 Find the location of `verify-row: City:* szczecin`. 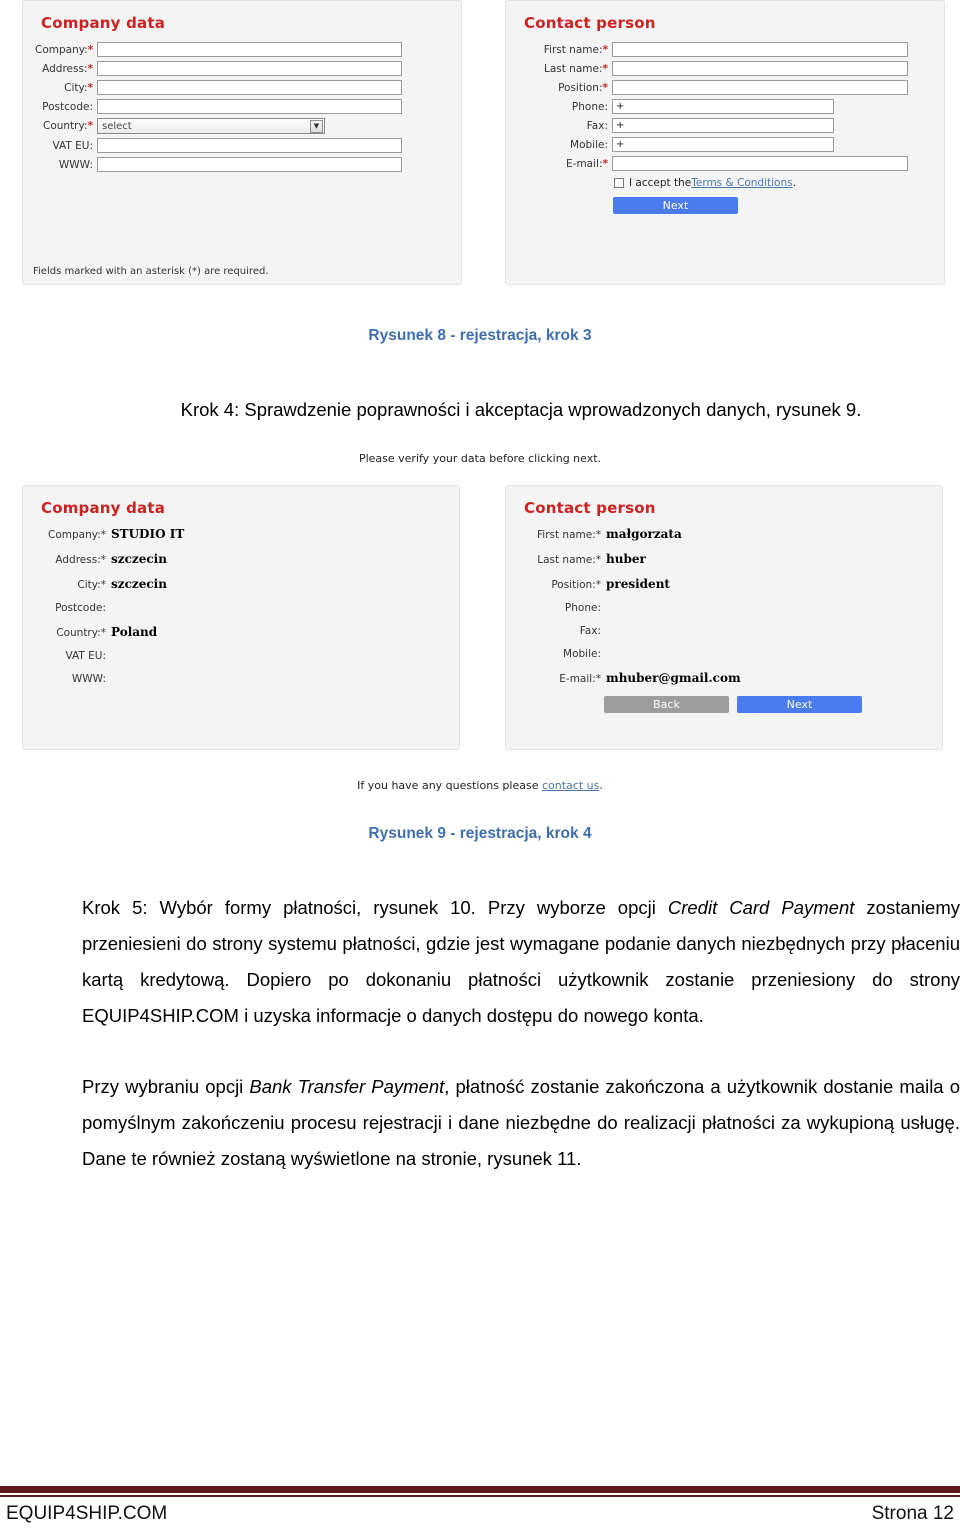

verify-row: City:* szczecin is located at coordinates (246, 584).